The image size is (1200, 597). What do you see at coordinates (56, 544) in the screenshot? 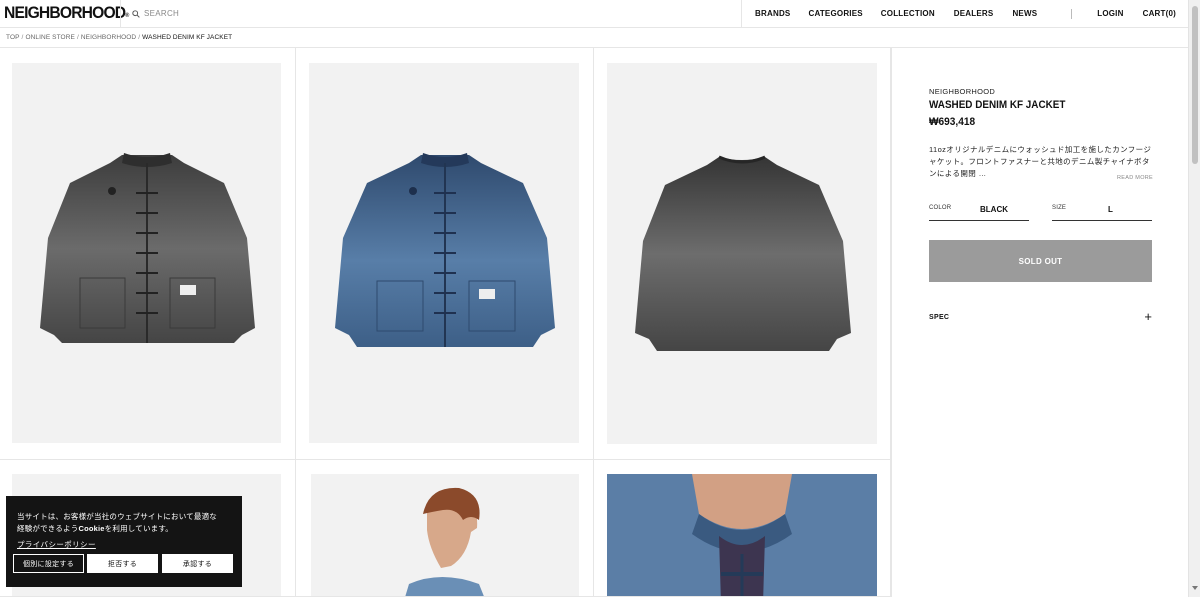
I see `privacy-policy-link: プライバシーポリシー` at bounding box center [56, 544].